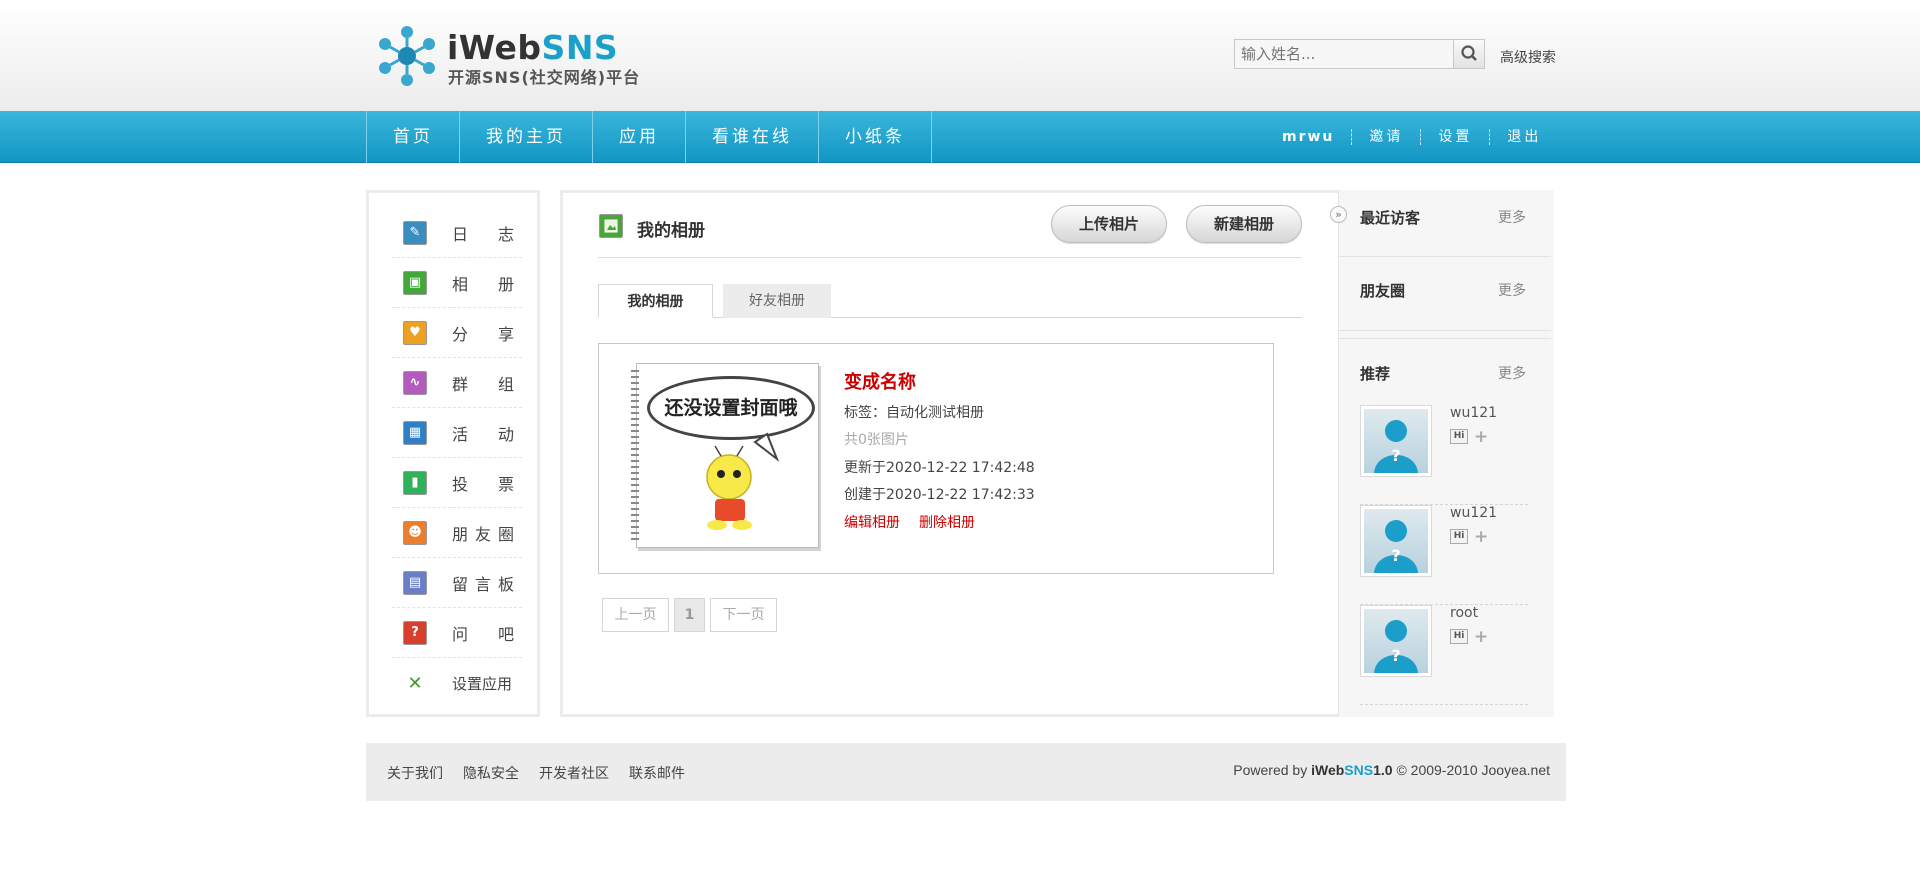 The width and height of the screenshot is (1920, 889). Describe the element at coordinates (872, 522) in the screenshot. I see `edit-album-link: 编辑相册` at that location.